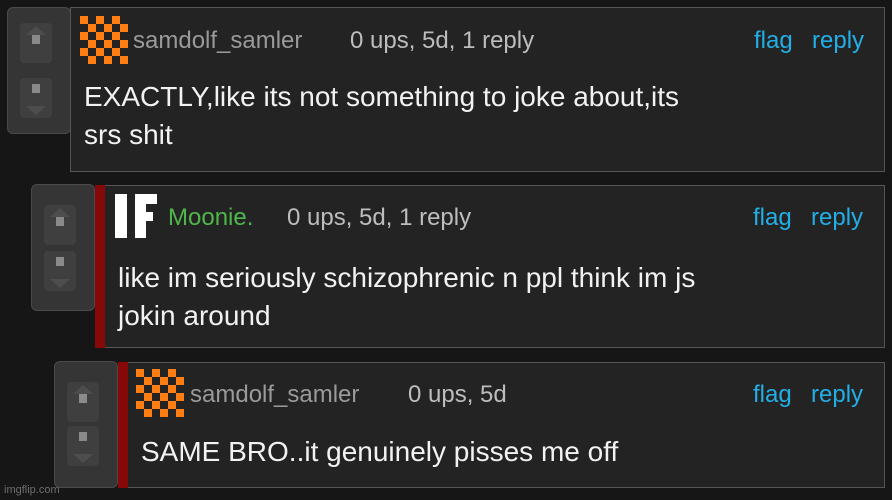 The height and width of the screenshot is (500, 892). What do you see at coordinates (137, 216) in the screenshot?
I see `IF-letters-avatar-icon` at bounding box center [137, 216].